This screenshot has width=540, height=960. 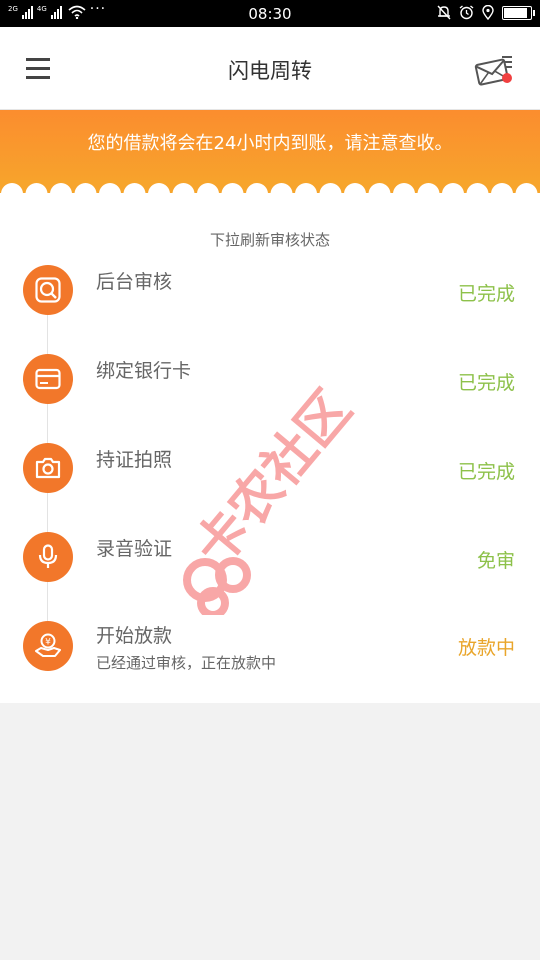 I want to click on step-status: 放款中, so click(x=486, y=648).